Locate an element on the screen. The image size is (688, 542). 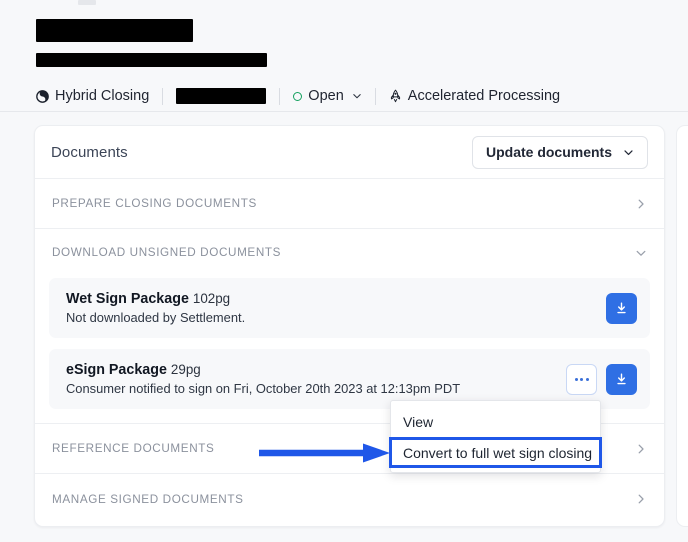
adjacent-card-peek is located at coordinates (682, 326).